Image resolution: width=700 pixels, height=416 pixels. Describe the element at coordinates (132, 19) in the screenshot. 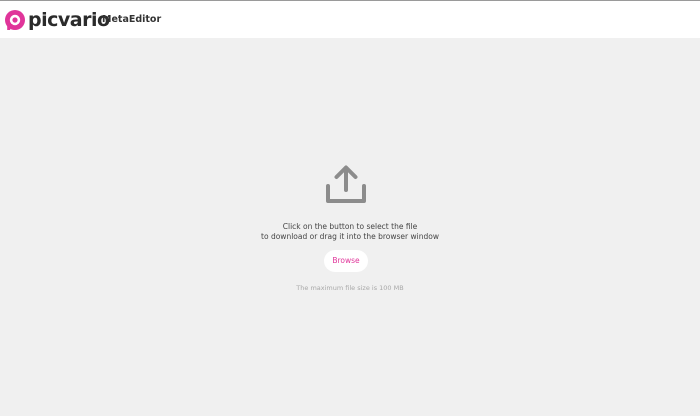

I see `app-name: MetaEditor` at that location.